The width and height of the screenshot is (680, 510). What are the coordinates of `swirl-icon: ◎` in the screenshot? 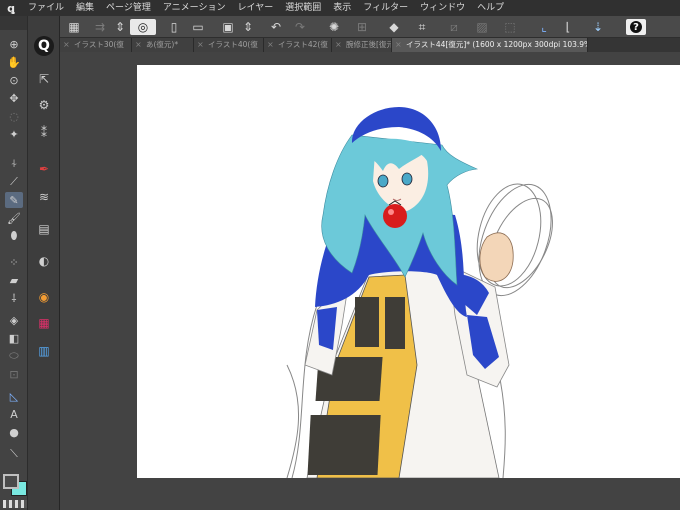 It's located at (143, 27).